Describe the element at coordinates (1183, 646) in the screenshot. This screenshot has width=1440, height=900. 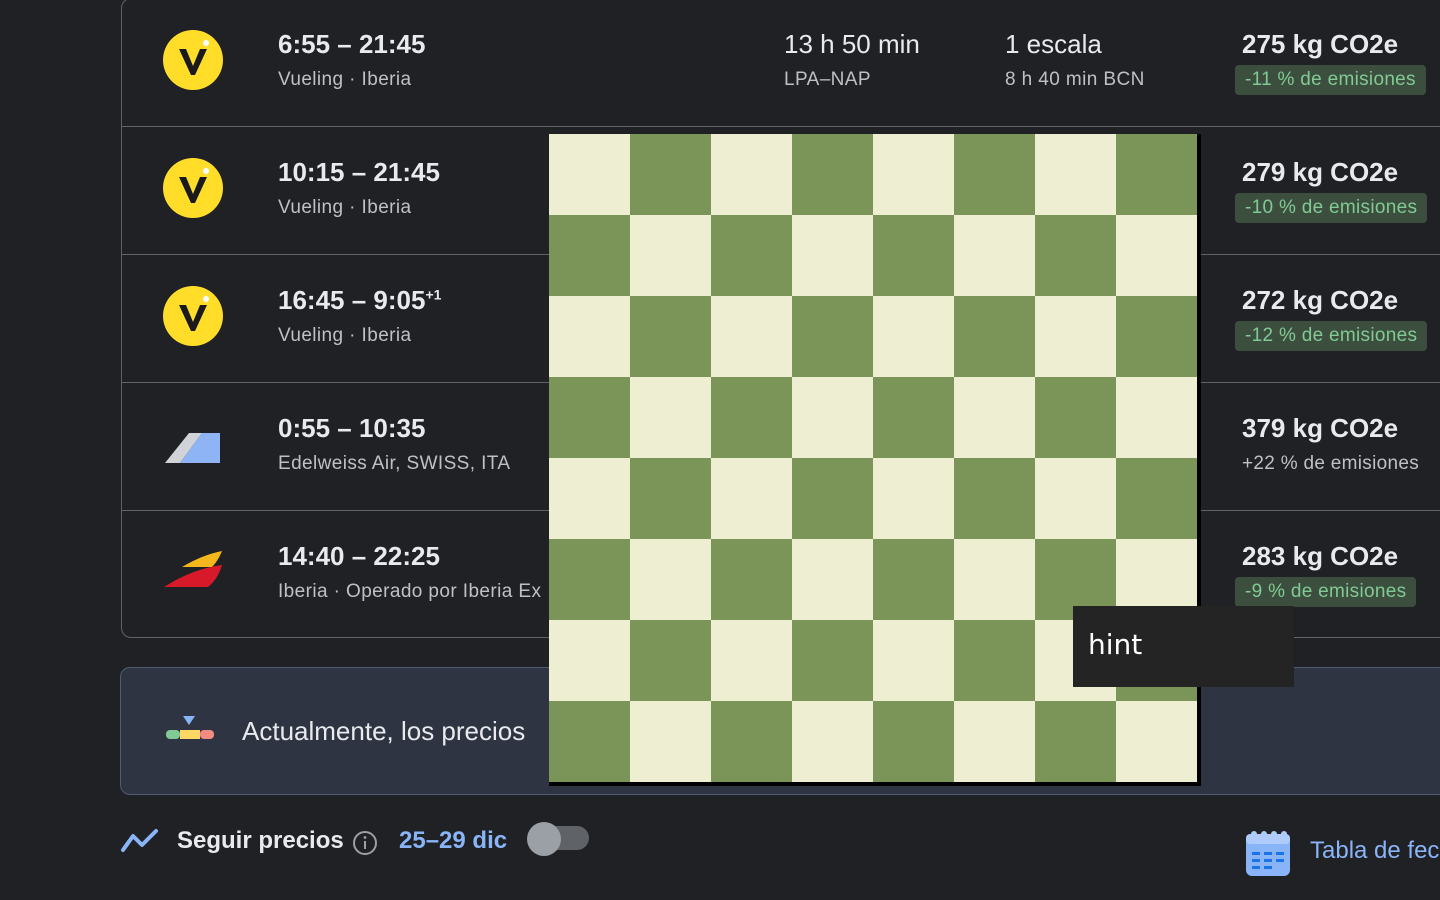
I see `hint-button: hint` at that location.